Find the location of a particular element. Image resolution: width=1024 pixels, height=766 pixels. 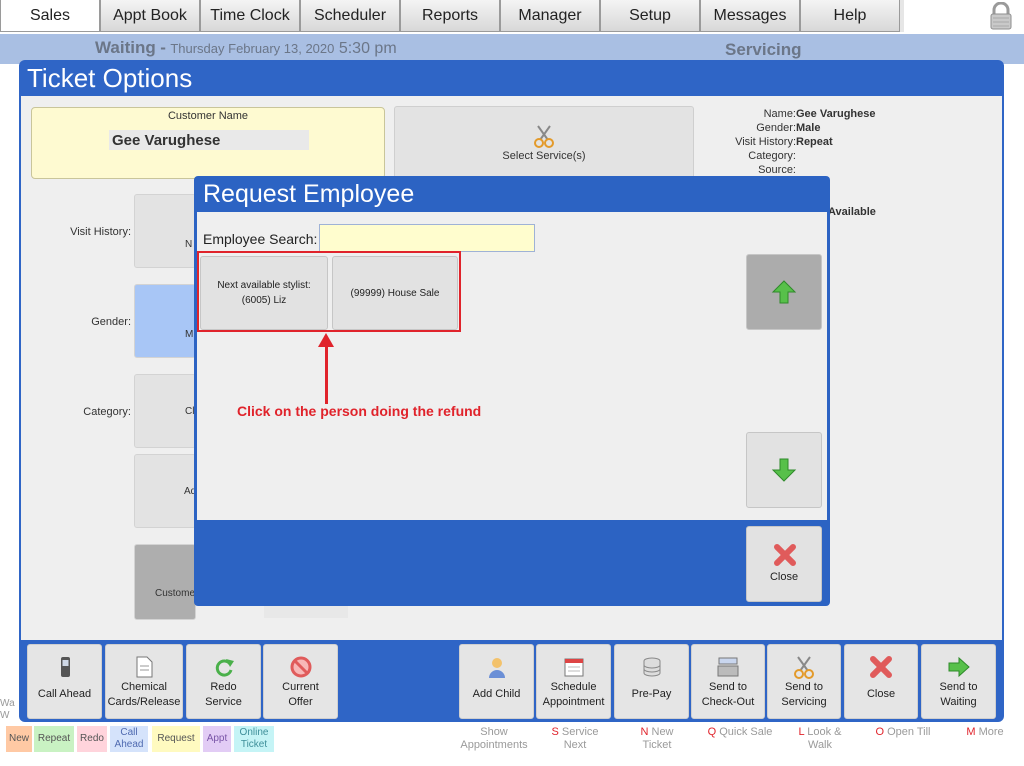

waiting-label: Waiting is located at coordinates (125, 47).